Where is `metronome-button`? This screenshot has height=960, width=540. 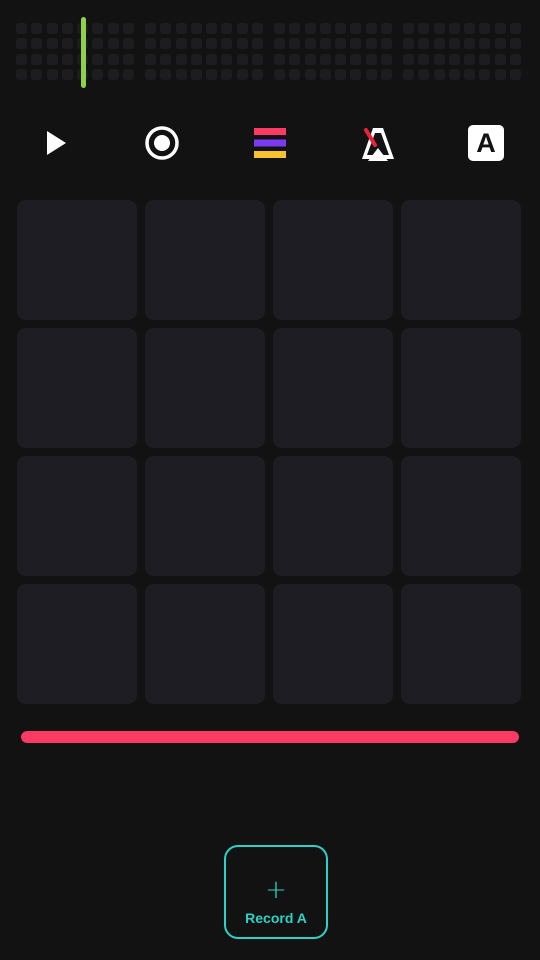
metronome-button is located at coordinates (378, 143).